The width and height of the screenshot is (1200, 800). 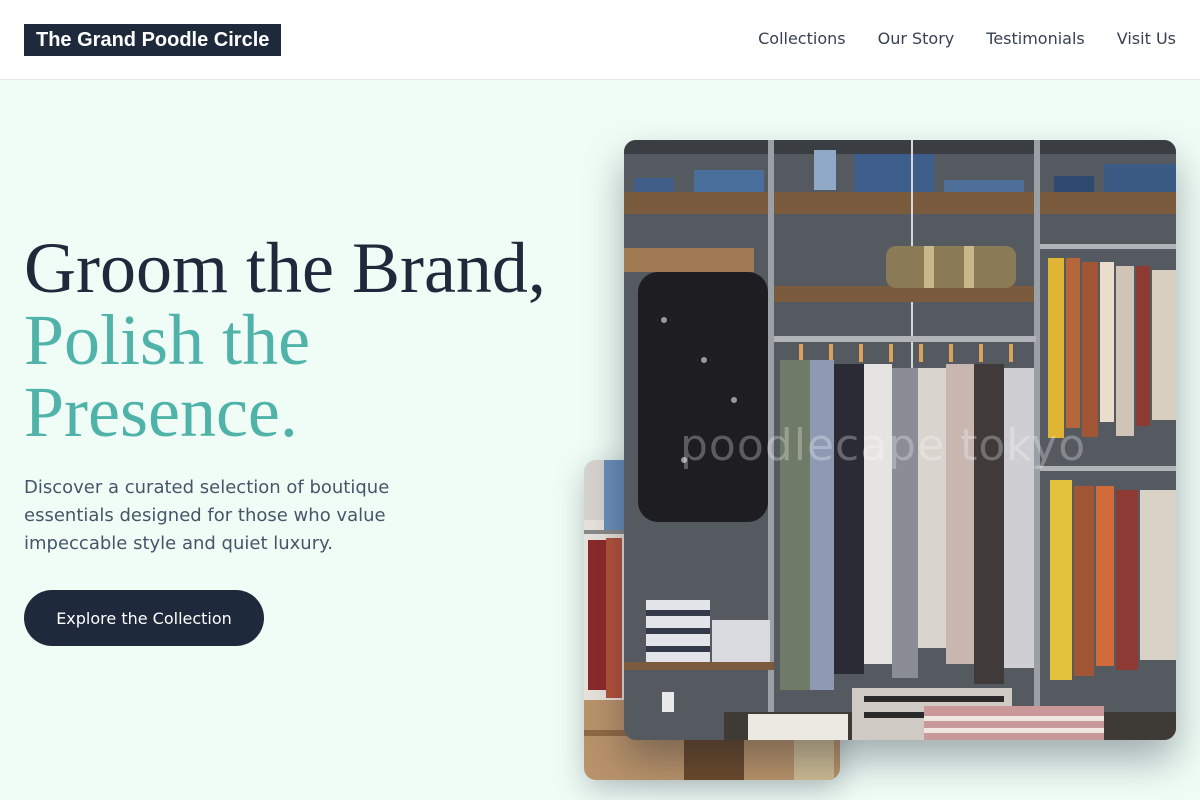 What do you see at coordinates (144, 618) in the screenshot?
I see `explore-collection-button: Explore the Collection` at bounding box center [144, 618].